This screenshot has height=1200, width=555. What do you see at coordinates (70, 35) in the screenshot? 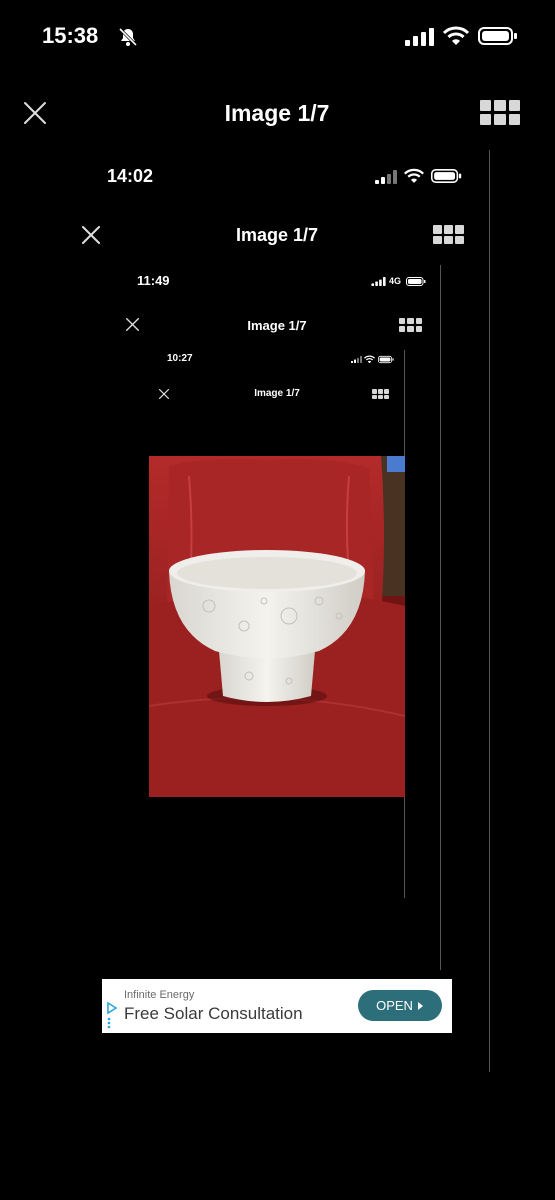
I see `status-time: 15:38` at bounding box center [70, 35].